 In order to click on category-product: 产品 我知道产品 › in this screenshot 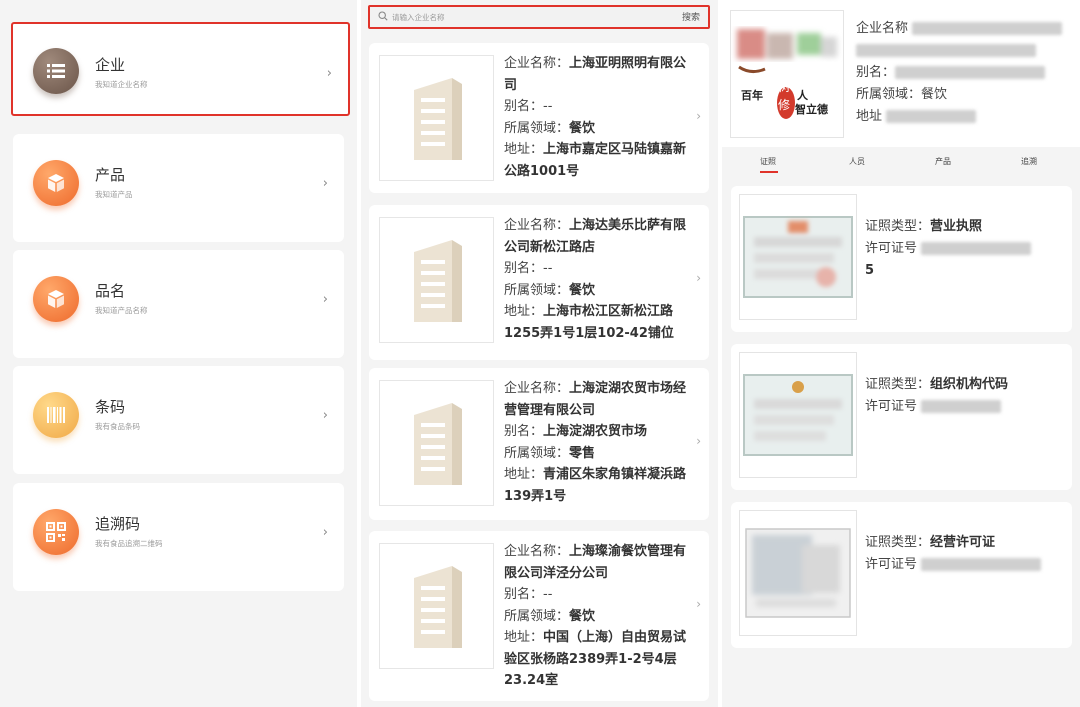, I will do `click(178, 188)`.